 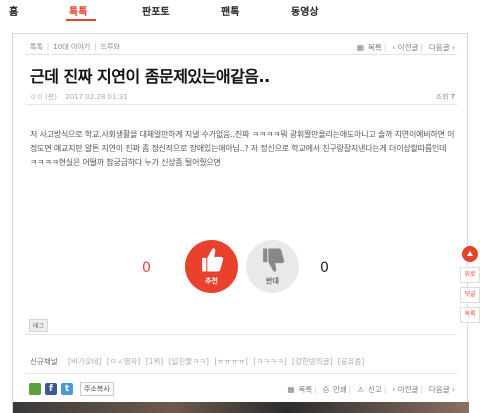 I want to click on channel-link: [공유좀], so click(x=351, y=361).